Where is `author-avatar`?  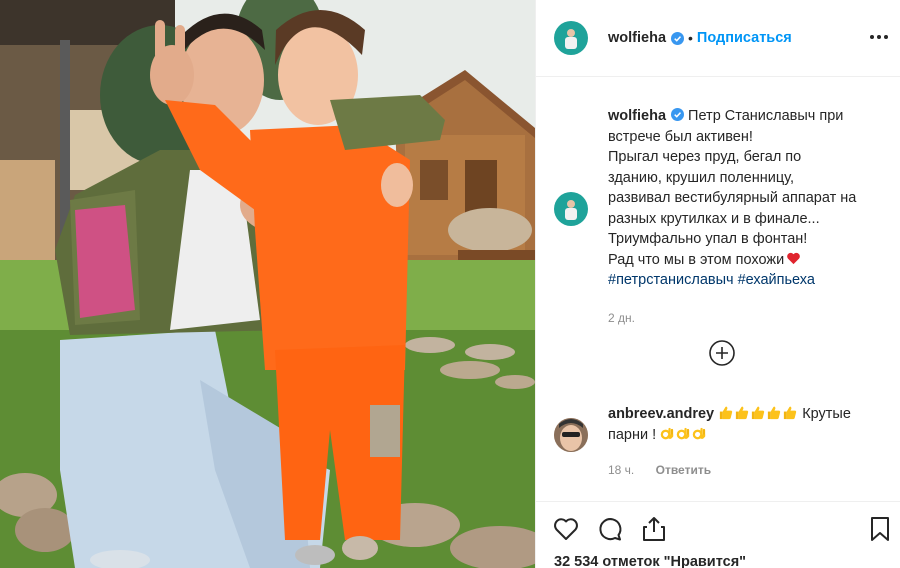
author-avatar is located at coordinates (571, 38).